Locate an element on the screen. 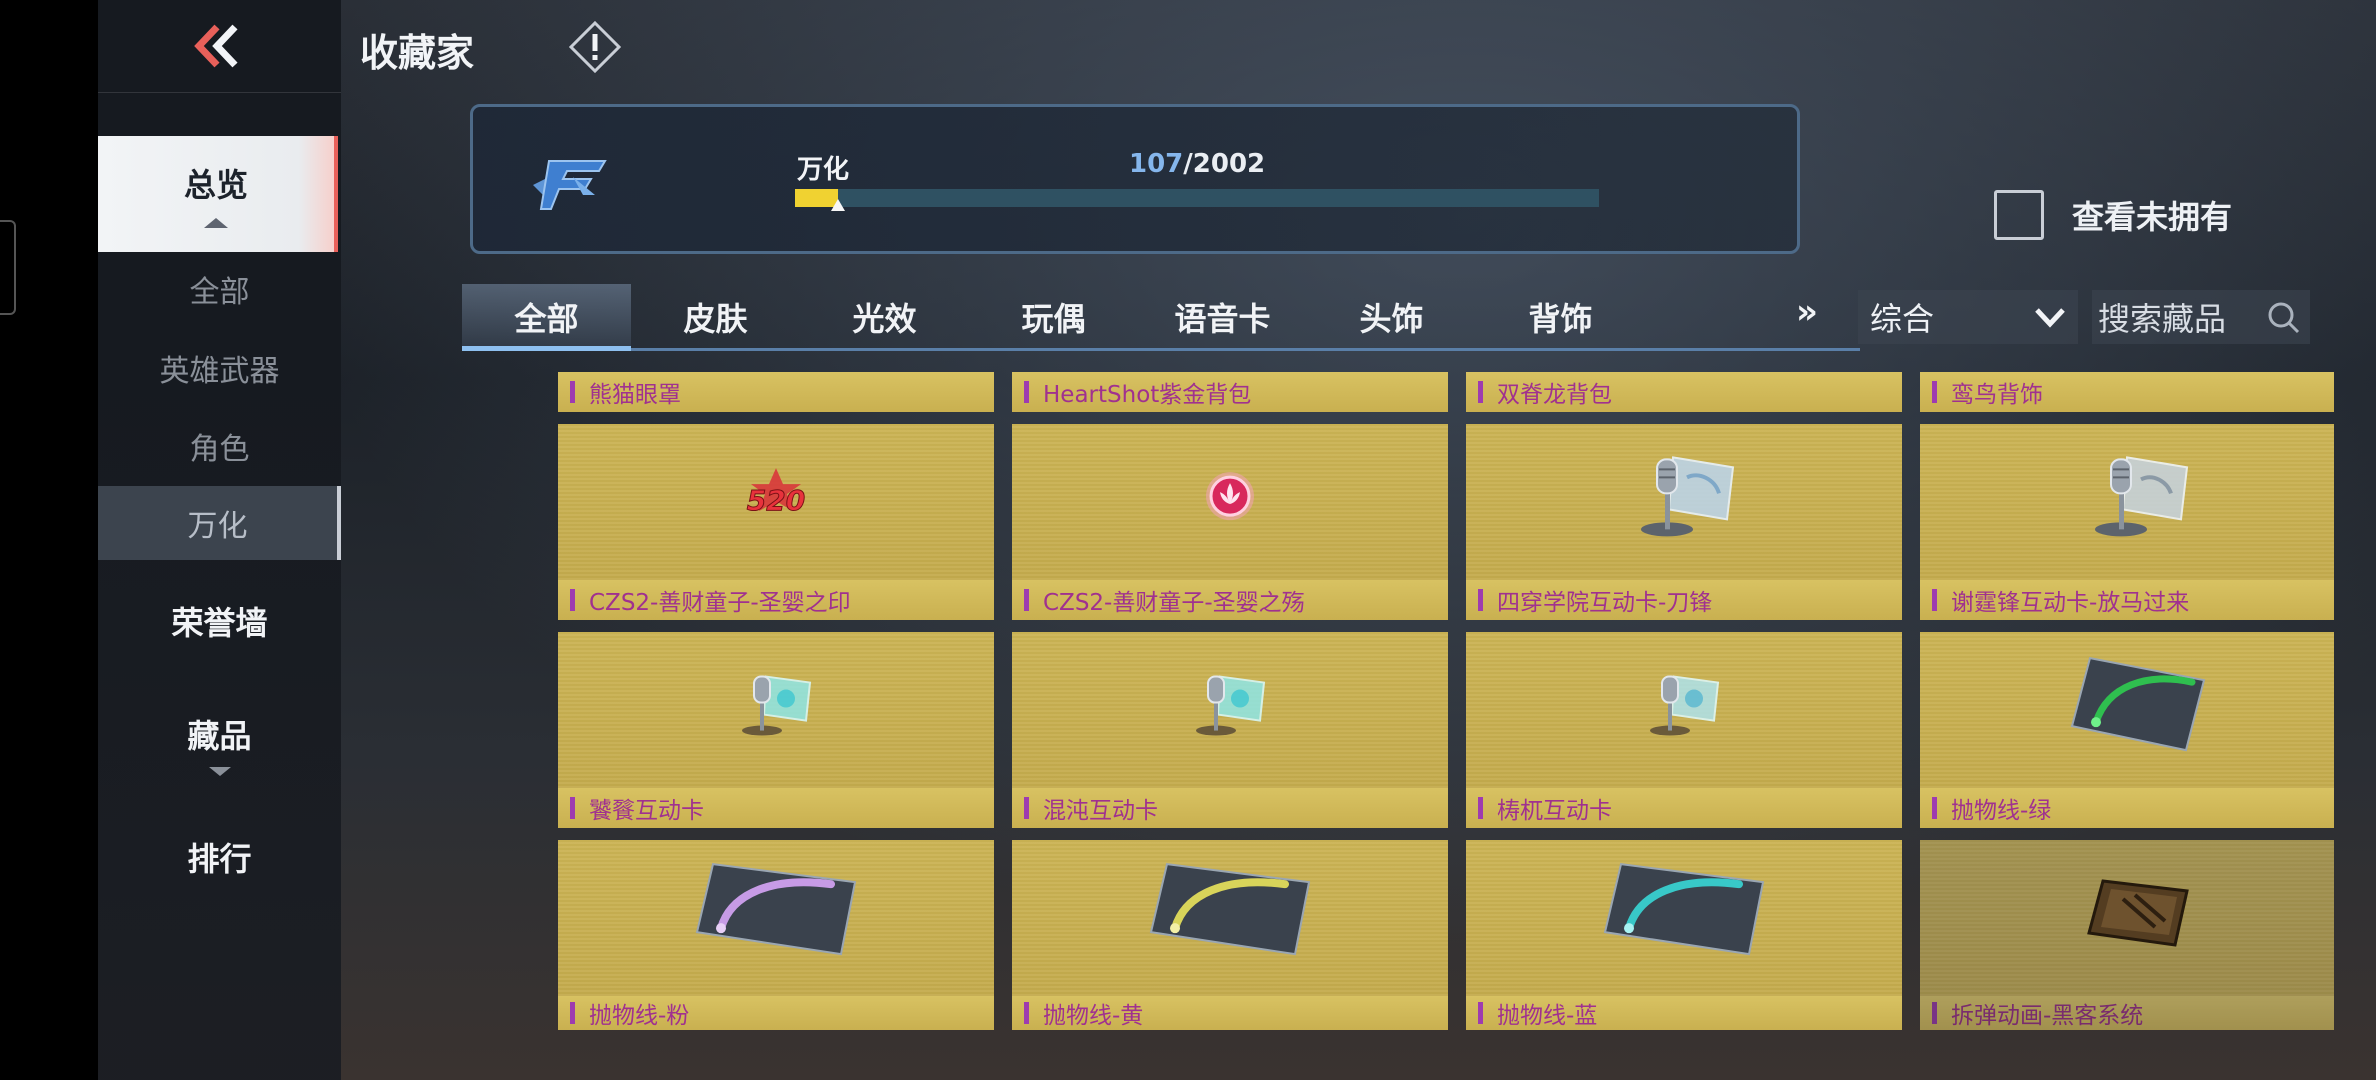 Image resolution: width=2376 pixels, height=1080 pixels. sidebar: 总览 全部 英雄武器 角色 万化 荣誉墙 藏品 排行 is located at coordinates (219, 540).